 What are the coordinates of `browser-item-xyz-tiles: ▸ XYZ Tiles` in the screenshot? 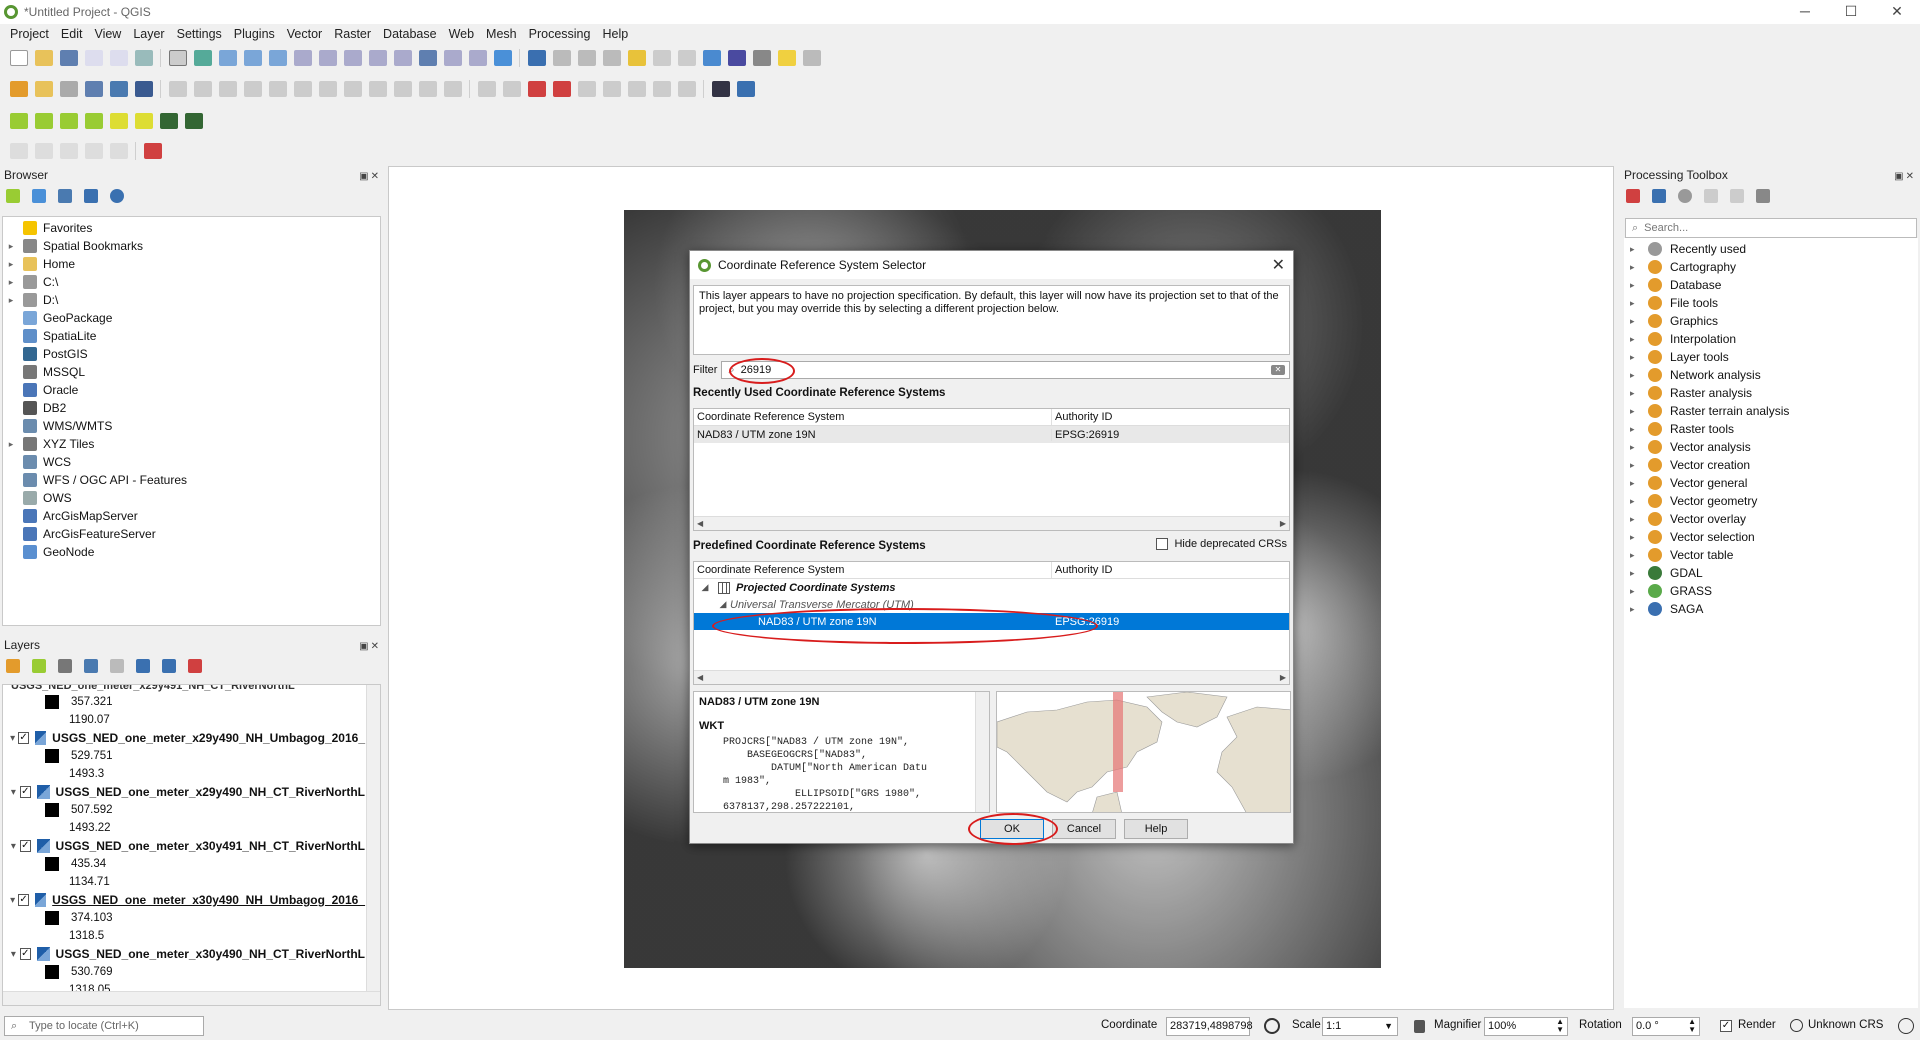 It's located at (192, 444).